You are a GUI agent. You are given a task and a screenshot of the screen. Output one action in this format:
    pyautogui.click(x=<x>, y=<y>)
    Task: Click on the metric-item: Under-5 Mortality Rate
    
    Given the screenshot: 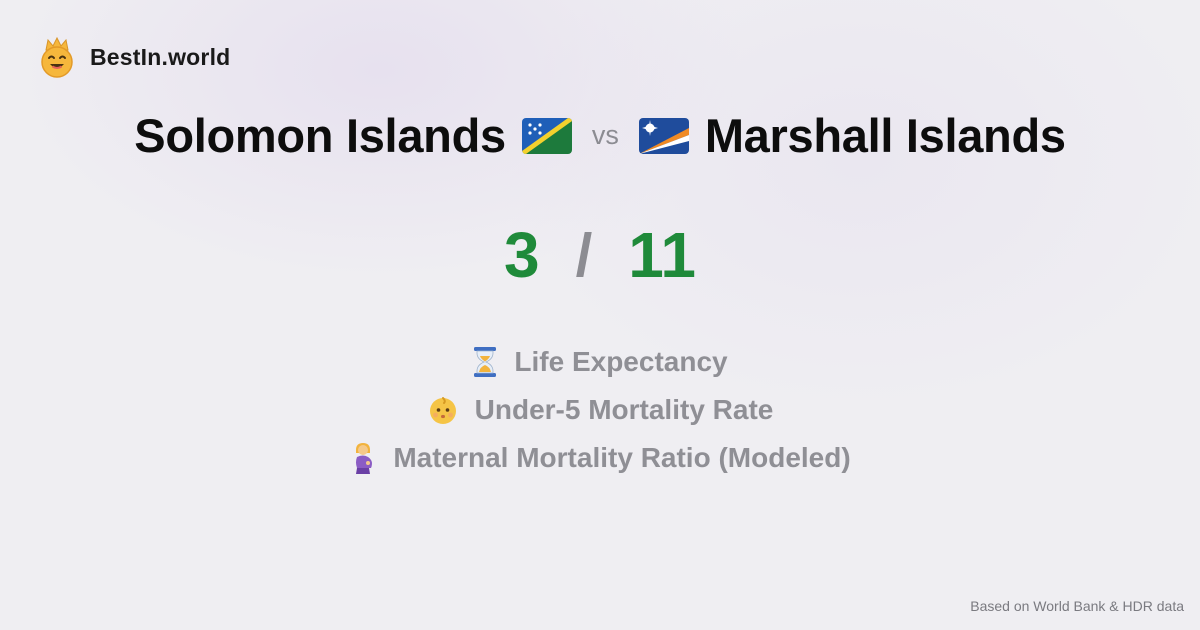 What is the action you would take?
    pyautogui.click(x=600, y=410)
    